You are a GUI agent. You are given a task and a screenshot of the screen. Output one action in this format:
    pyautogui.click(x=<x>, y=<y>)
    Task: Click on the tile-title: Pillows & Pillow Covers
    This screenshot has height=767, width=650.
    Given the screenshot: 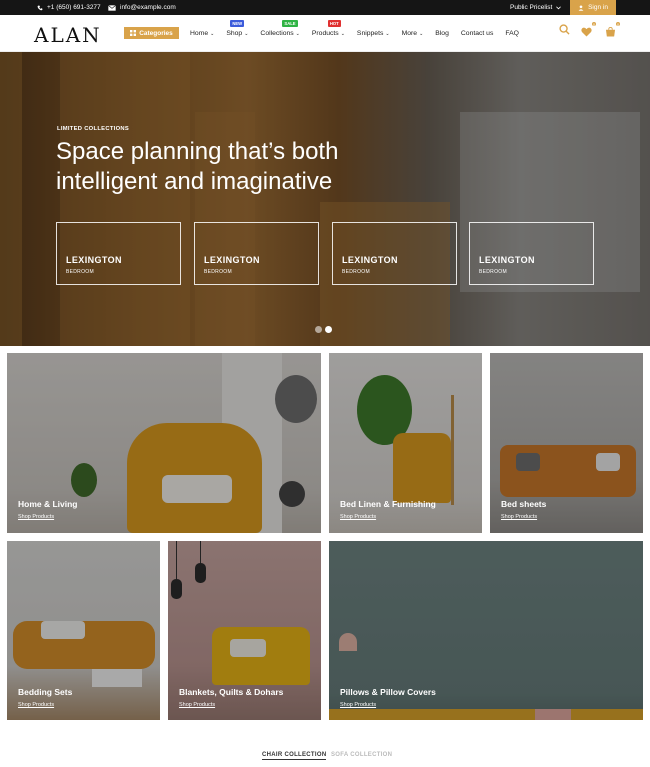 What is the action you would take?
    pyautogui.click(x=388, y=692)
    